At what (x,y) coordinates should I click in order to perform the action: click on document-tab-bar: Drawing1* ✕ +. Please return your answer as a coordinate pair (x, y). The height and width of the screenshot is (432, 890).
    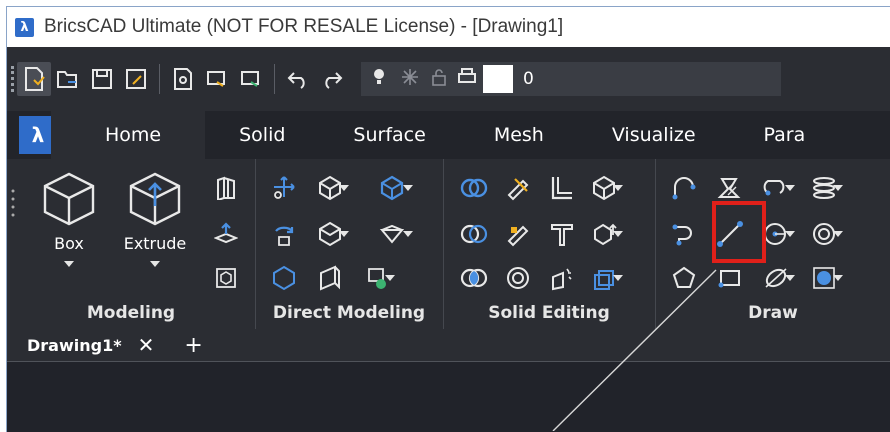
    Looking at the image, I should click on (448, 345).